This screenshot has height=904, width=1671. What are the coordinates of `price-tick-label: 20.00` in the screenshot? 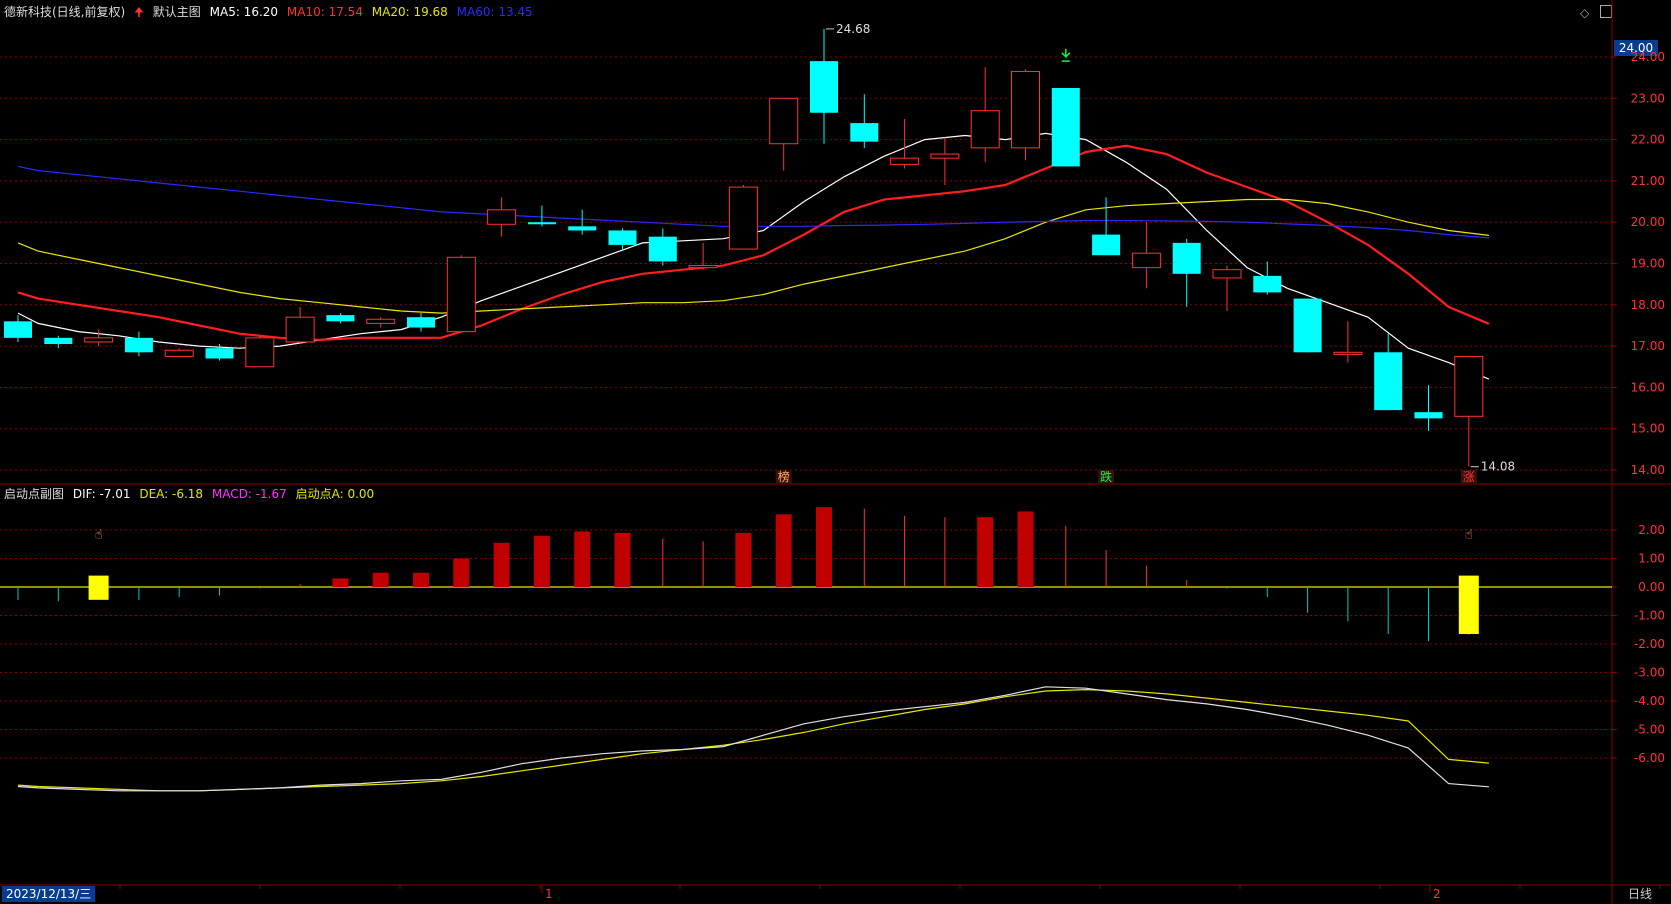 It's located at (1648, 222).